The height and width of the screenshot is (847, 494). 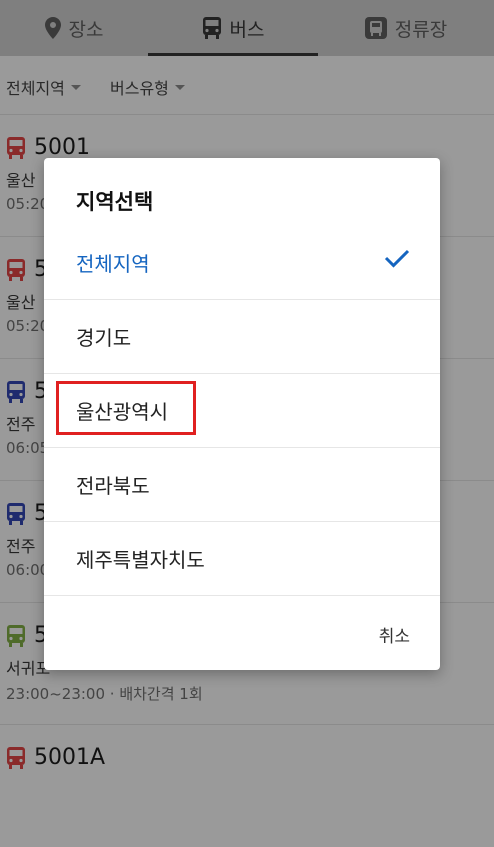 What do you see at coordinates (70, 757) in the screenshot?
I see `bus-number: 5001A` at bounding box center [70, 757].